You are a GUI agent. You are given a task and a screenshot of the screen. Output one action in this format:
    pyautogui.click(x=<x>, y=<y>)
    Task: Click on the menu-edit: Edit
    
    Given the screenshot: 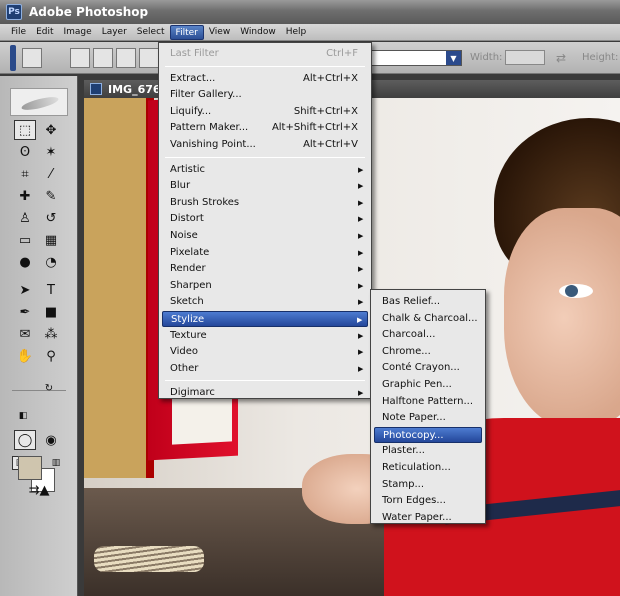 What is the action you would take?
    pyautogui.click(x=44, y=32)
    